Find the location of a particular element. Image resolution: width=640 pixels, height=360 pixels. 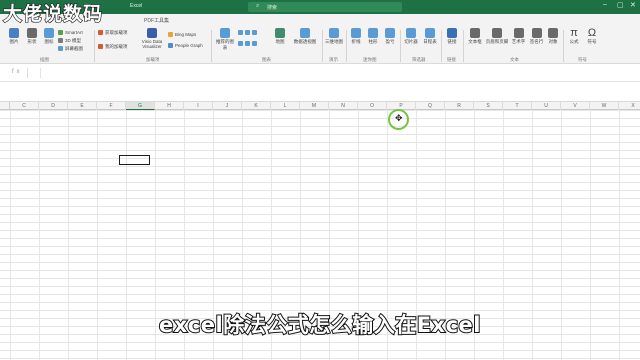

chart-types-row is located at coordinates (248, 33).